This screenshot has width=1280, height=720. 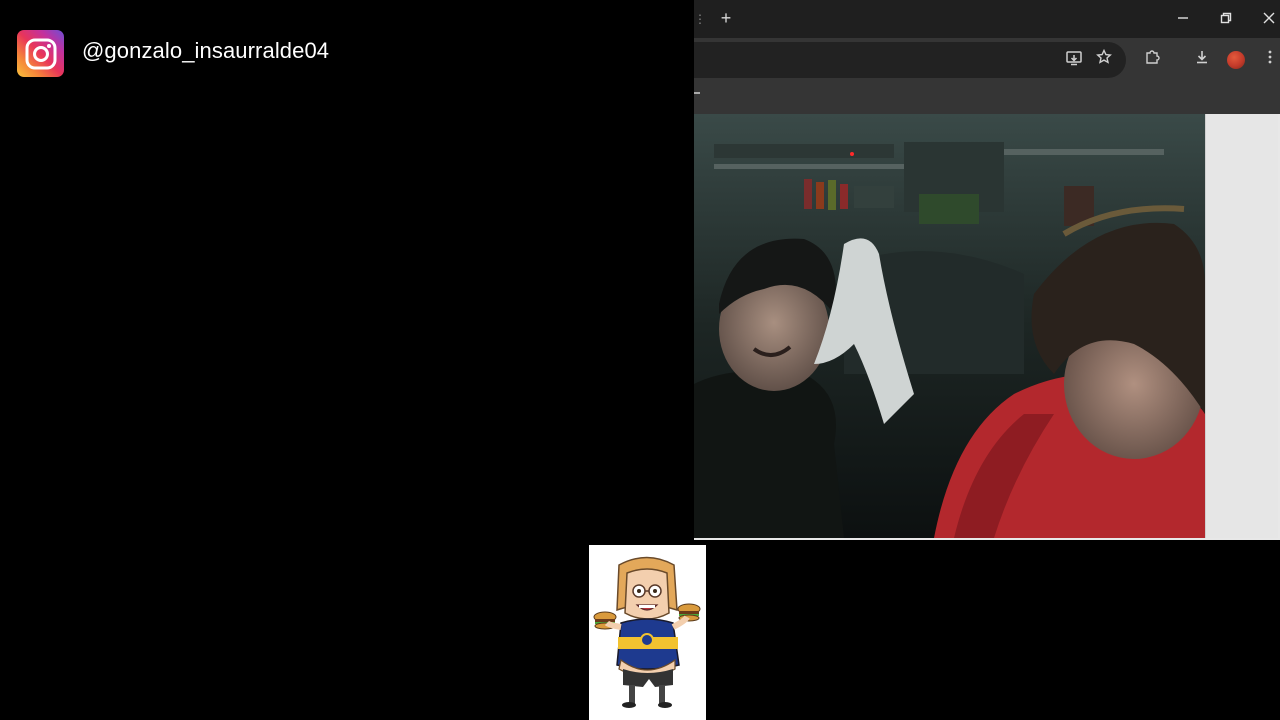 I want to click on extensions-icon, so click(x=1152, y=60).